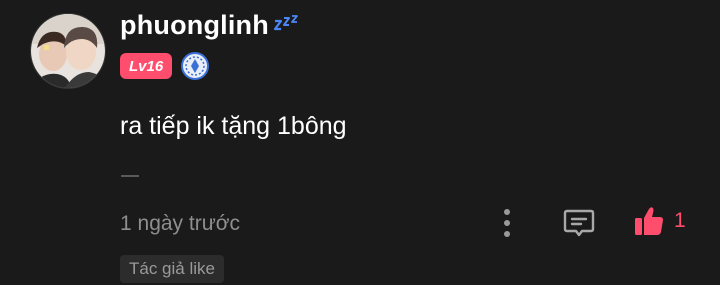 The width and height of the screenshot is (720, 285). I want to click on divider-dash, so click(130, 176).